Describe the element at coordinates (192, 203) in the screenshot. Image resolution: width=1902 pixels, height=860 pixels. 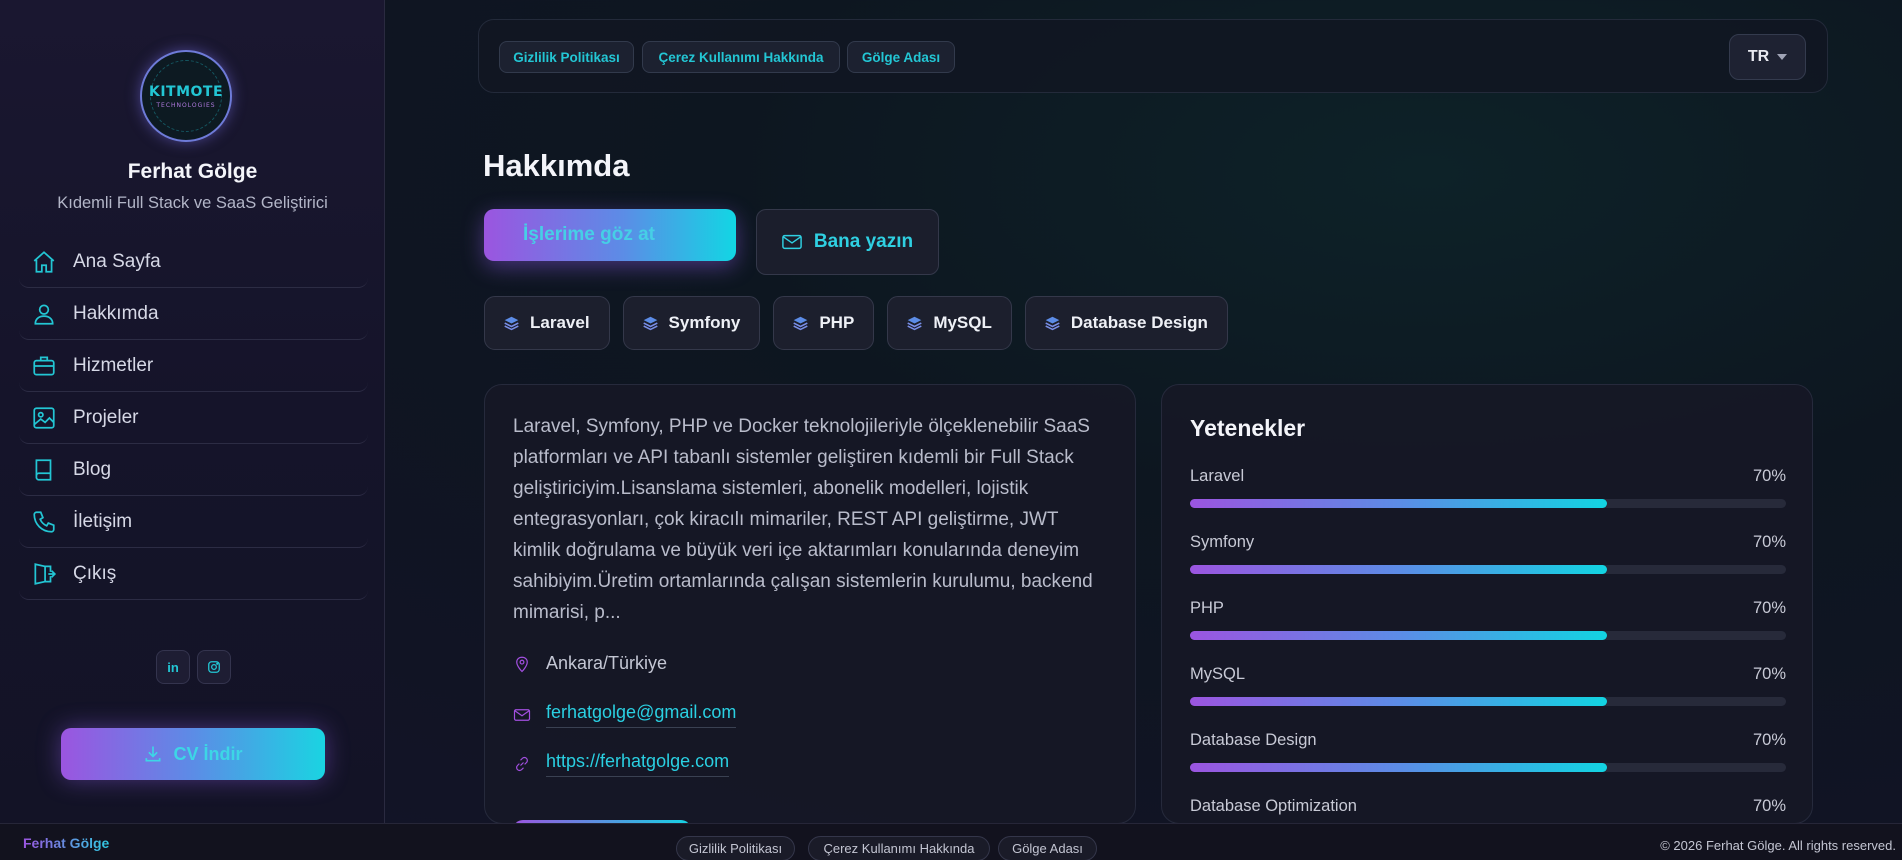
I see `profile-title: Kıdemli Full Stack ve SaaS Geliştirici` at that location.